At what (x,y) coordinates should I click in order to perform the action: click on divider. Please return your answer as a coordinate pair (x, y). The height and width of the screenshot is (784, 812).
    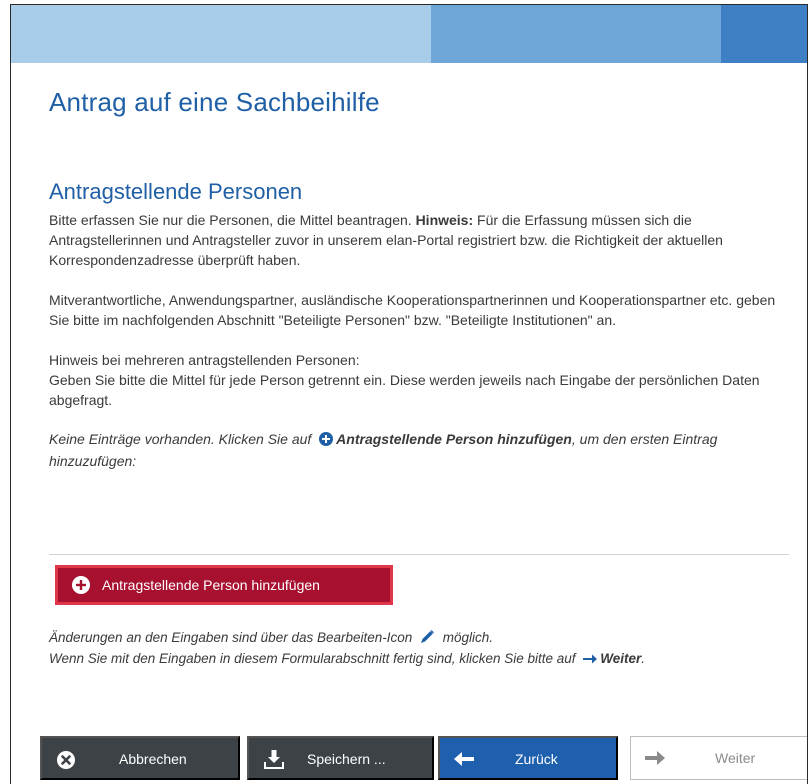
    Looking at the image, I should click on (419, 554).